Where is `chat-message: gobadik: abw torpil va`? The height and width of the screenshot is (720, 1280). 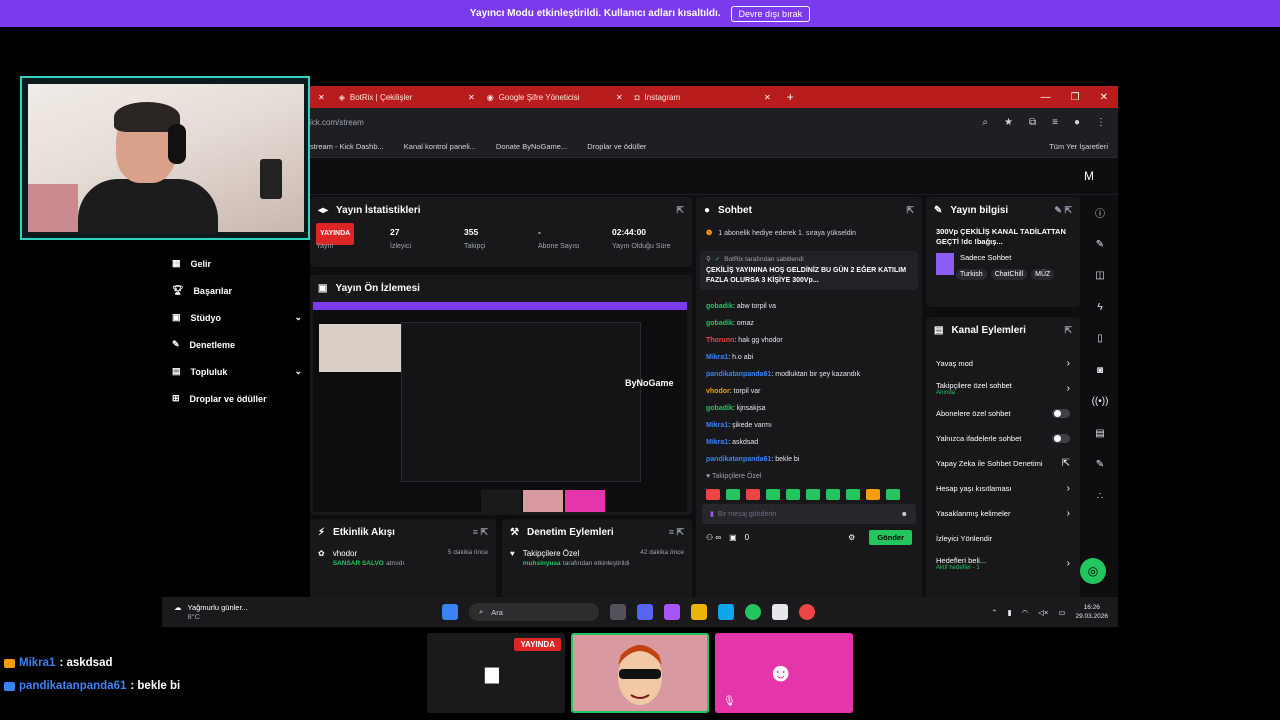 chat-message: gobadik: abw torpil va is located at coordinates (809, 306).